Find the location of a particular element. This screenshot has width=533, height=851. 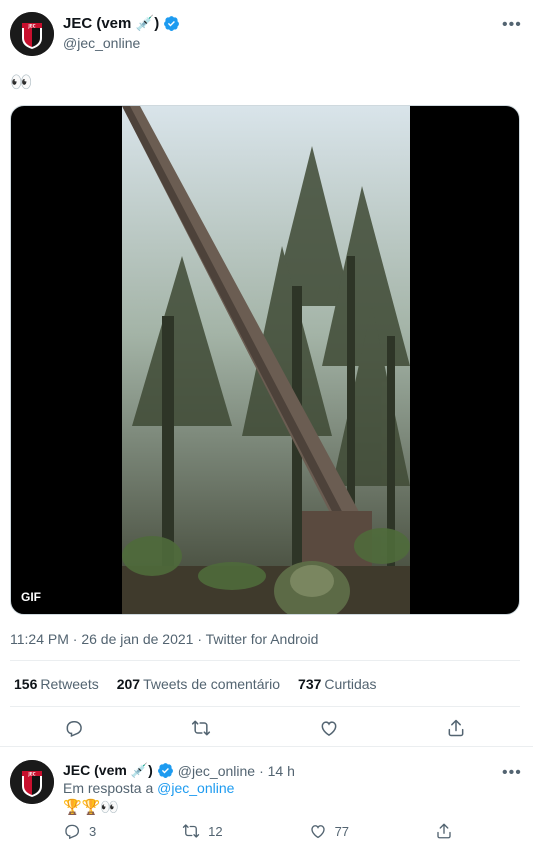

reply-prefix: Em resposta a is located at coordinates (110, 788).